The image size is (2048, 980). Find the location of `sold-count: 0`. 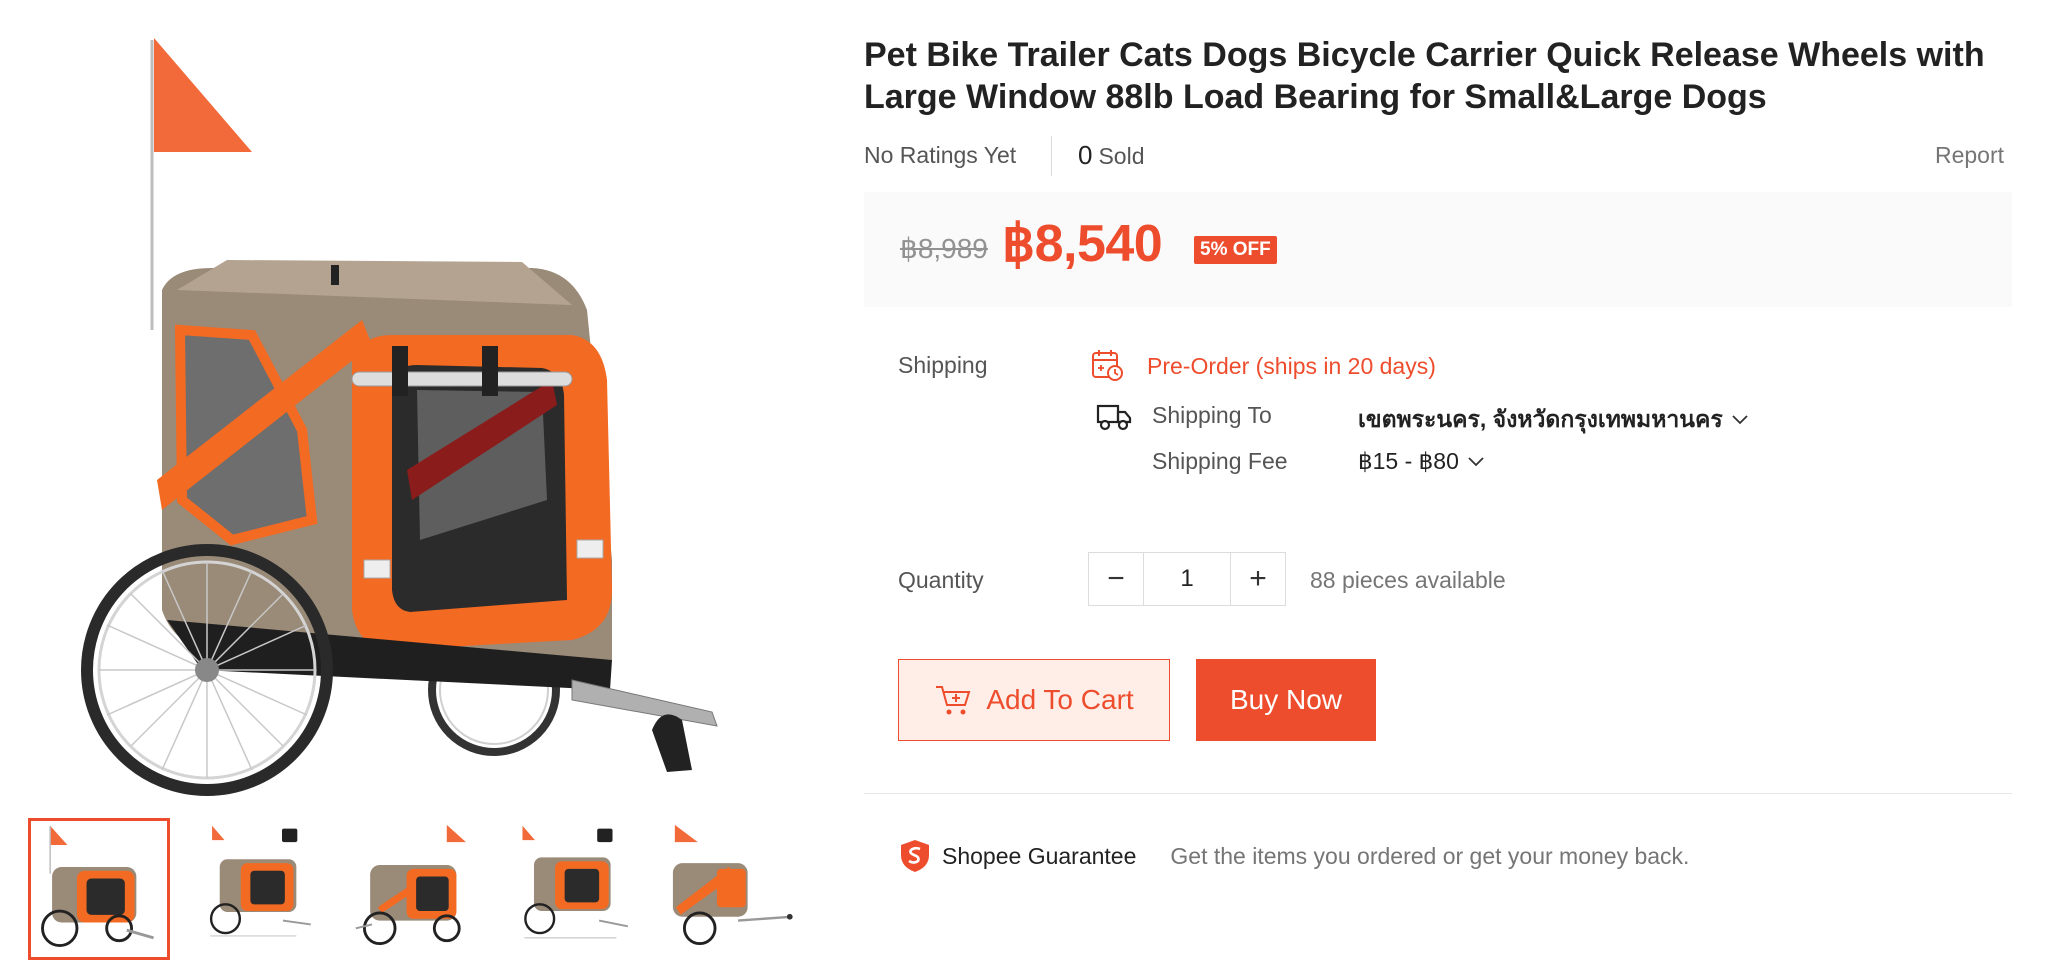

sold-count: 0 is located at coordinates (1085, 155).